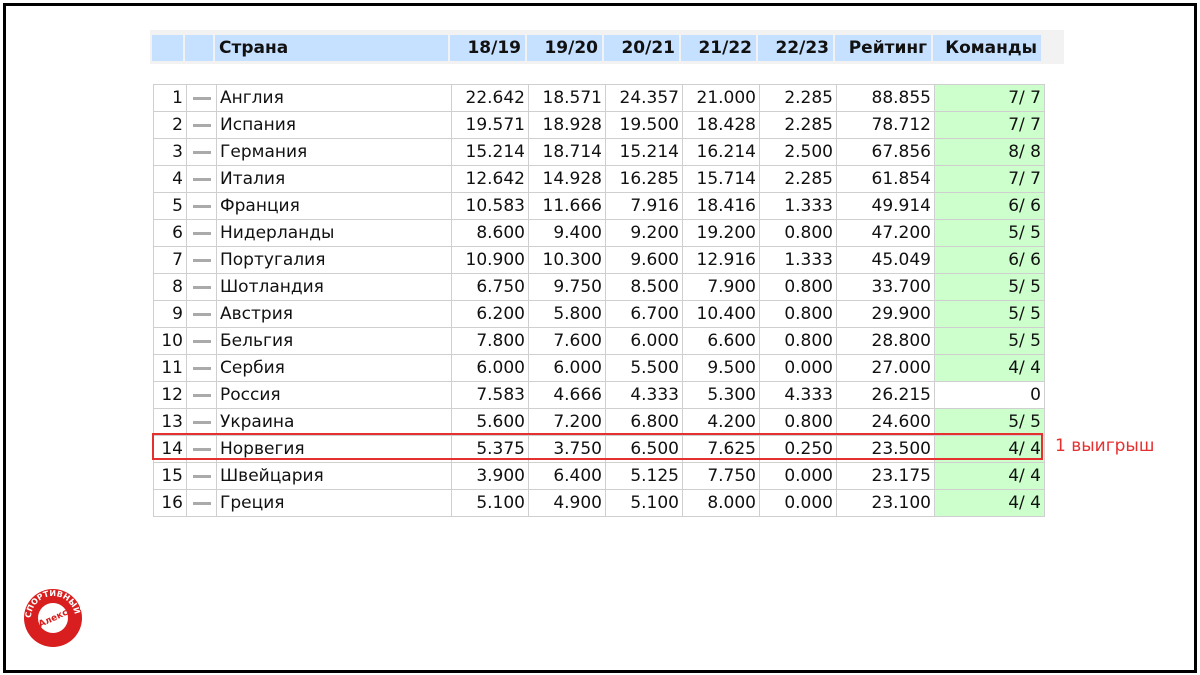  I want to click on rank-cell: 15, so click(170, 476).